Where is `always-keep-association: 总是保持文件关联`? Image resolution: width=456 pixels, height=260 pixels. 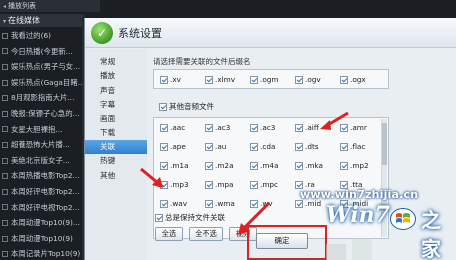
always-keep-association: 总是保持文件关联 is located at coordinates (190, 217).